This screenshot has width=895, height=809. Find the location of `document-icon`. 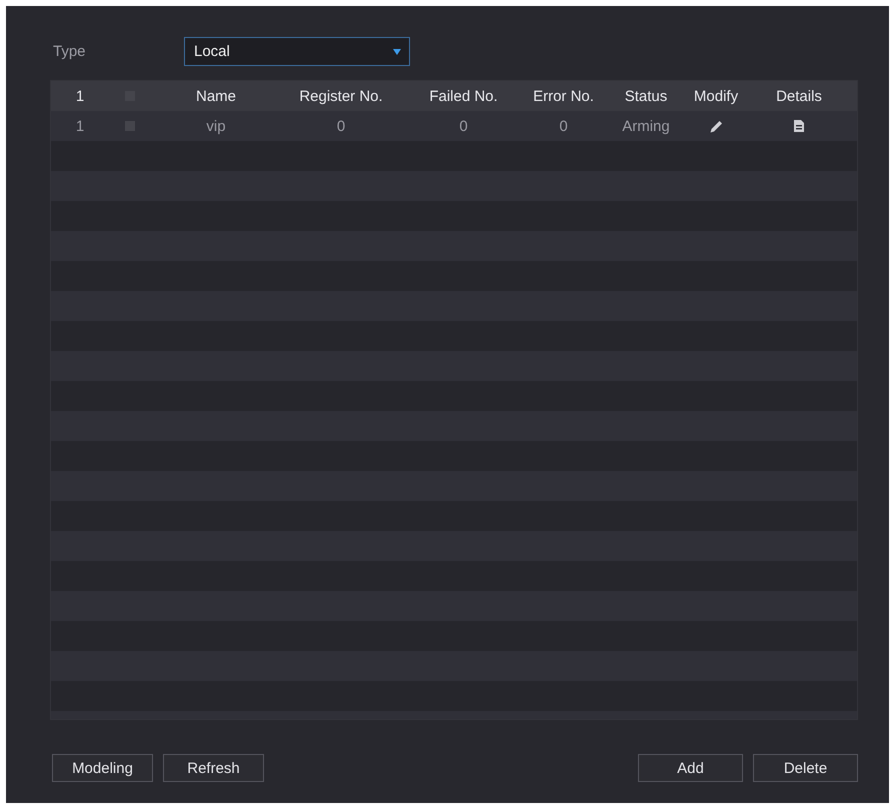

document-icon is located at coordinates (799, 126).